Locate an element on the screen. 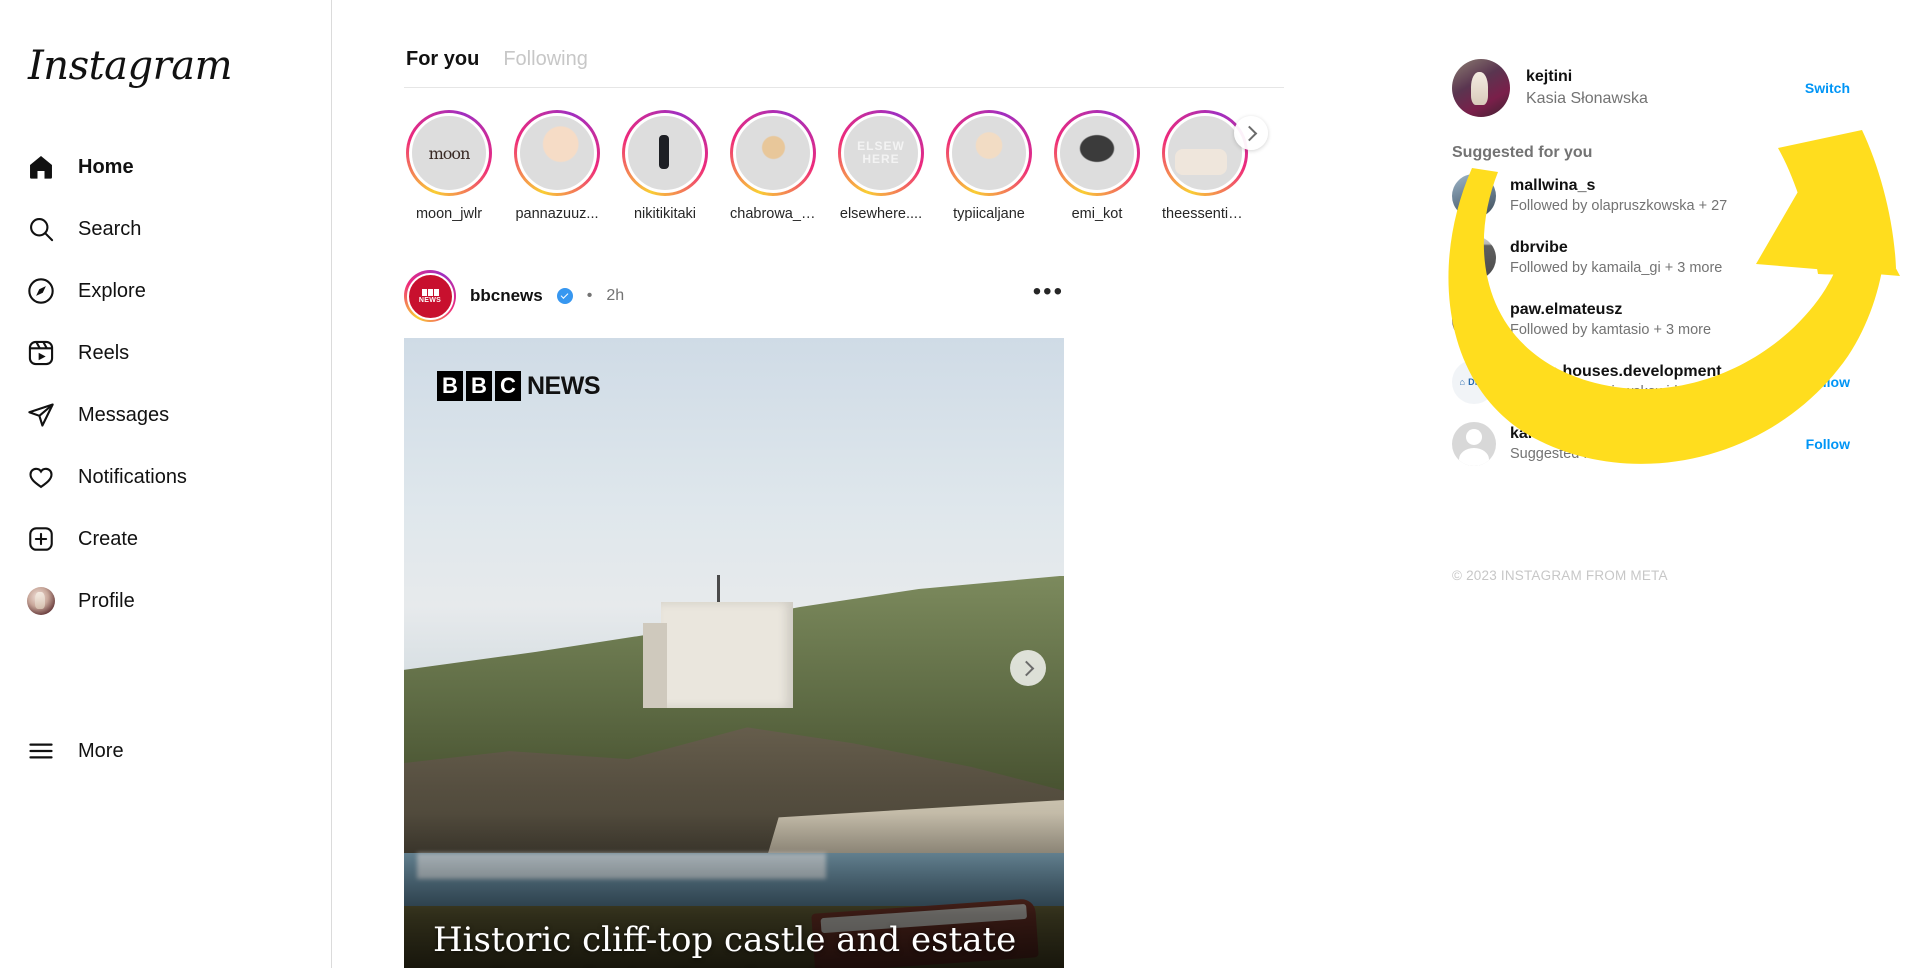 This screenshot has width=1916, height=968. story-item: typiicaljane is located at coordinates (989, 166).